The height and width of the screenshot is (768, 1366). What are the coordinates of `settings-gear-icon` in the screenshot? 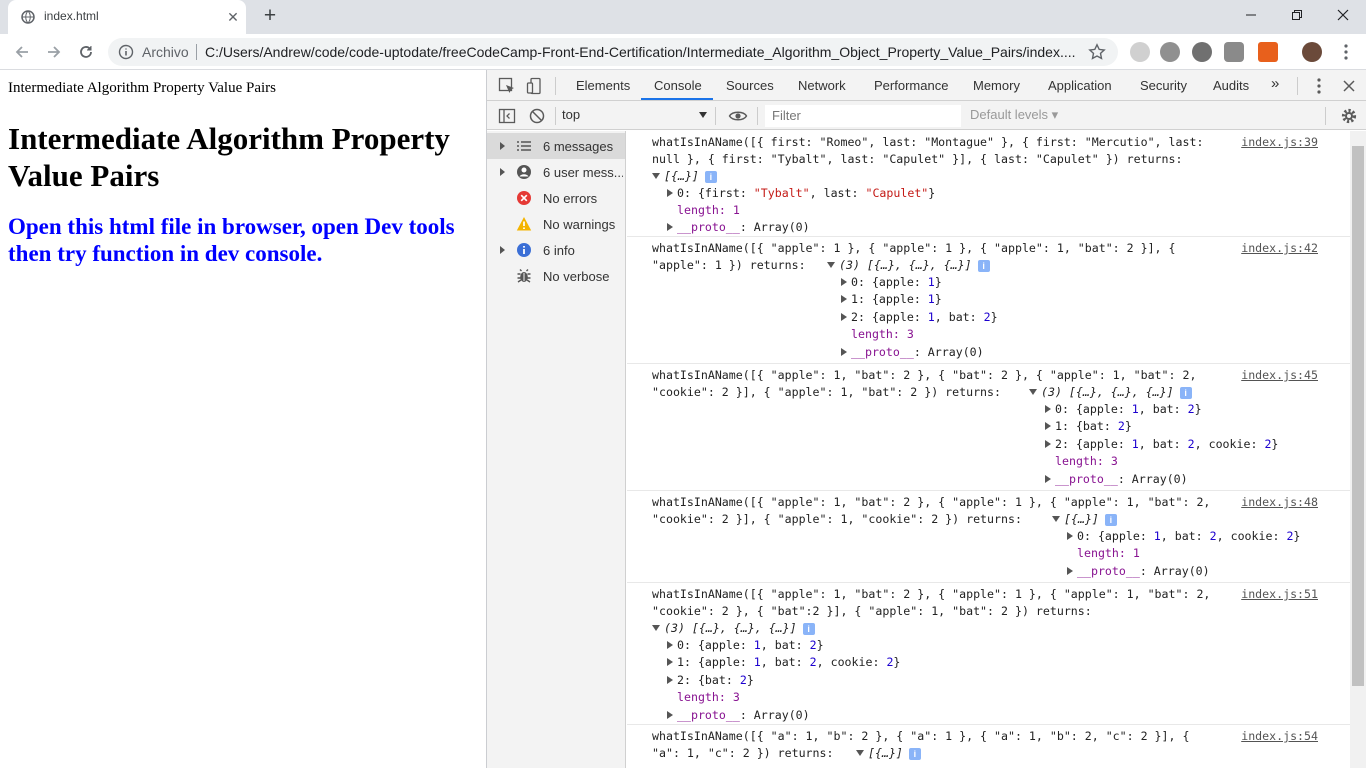 It's located at (1349, 116).